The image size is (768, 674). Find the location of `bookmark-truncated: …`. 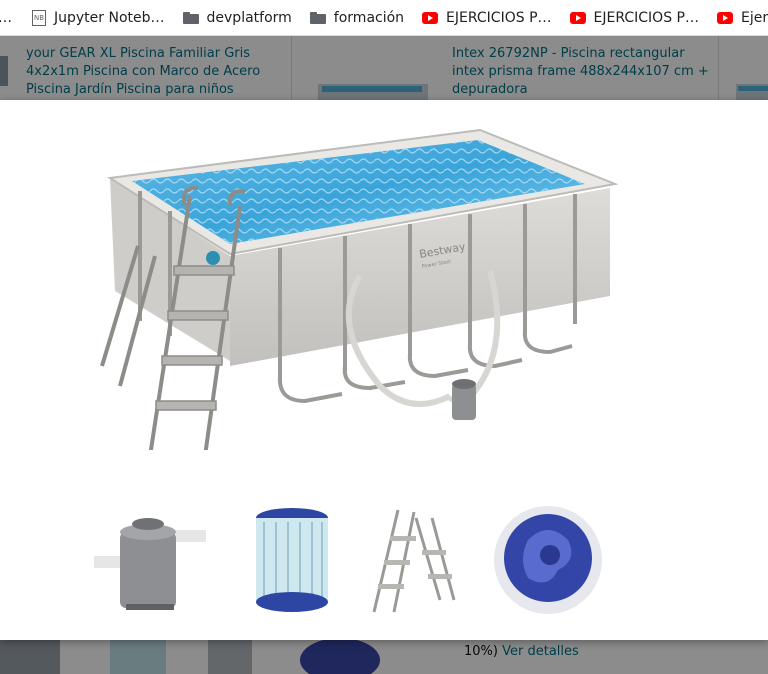

bookmark-truncated: … is located at coordinates (6, 18).